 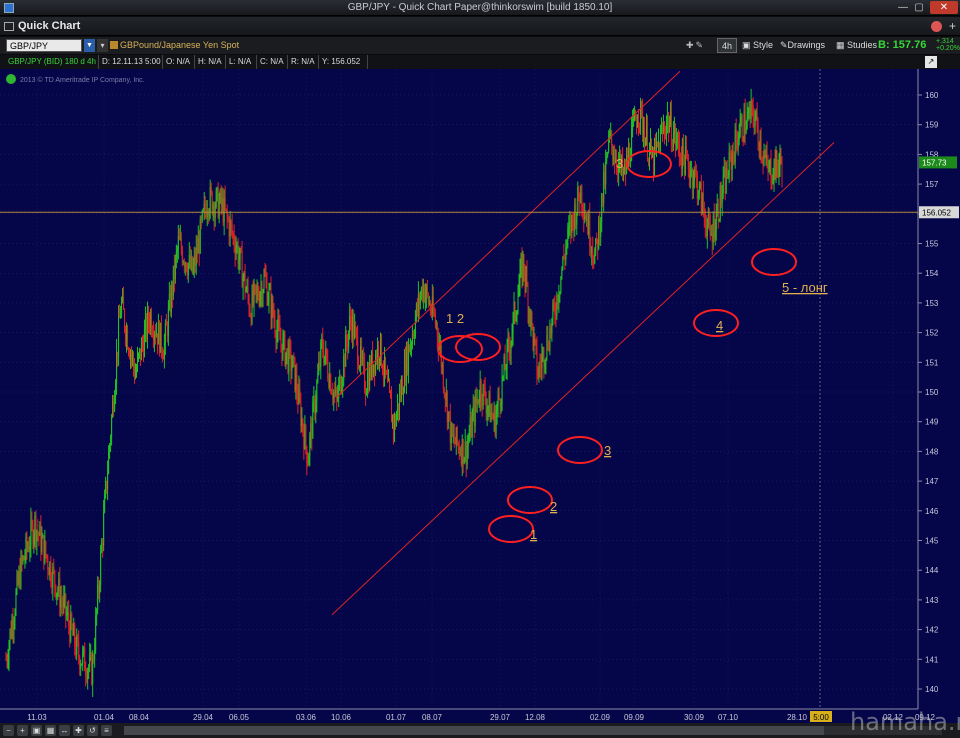 What do you see at coordinates (240, 62) in the screenshot?
I see `info-low: L: N/A` at bounding box center [240, 62].